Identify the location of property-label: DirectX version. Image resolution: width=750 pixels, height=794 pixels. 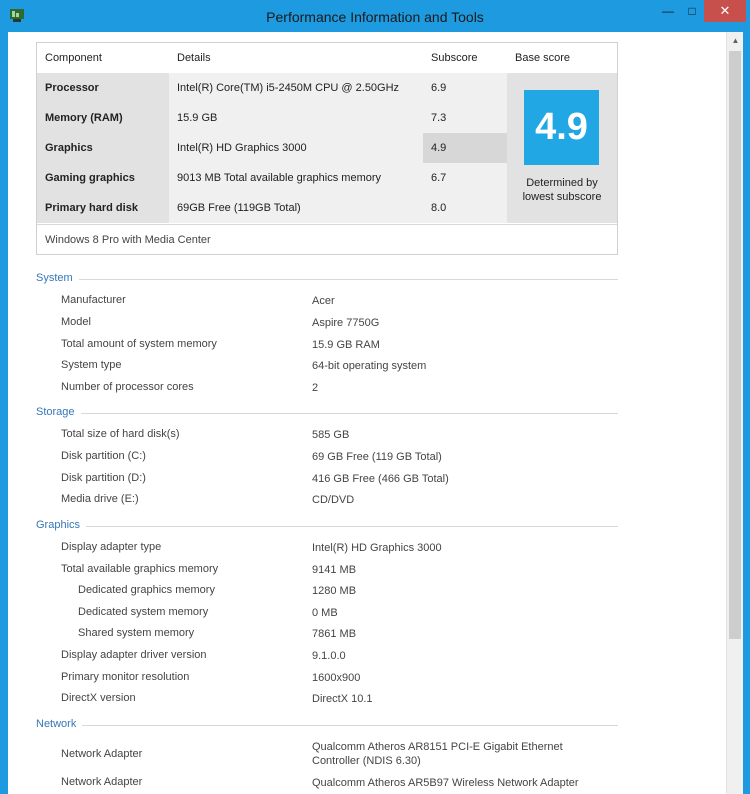
(98, 698).